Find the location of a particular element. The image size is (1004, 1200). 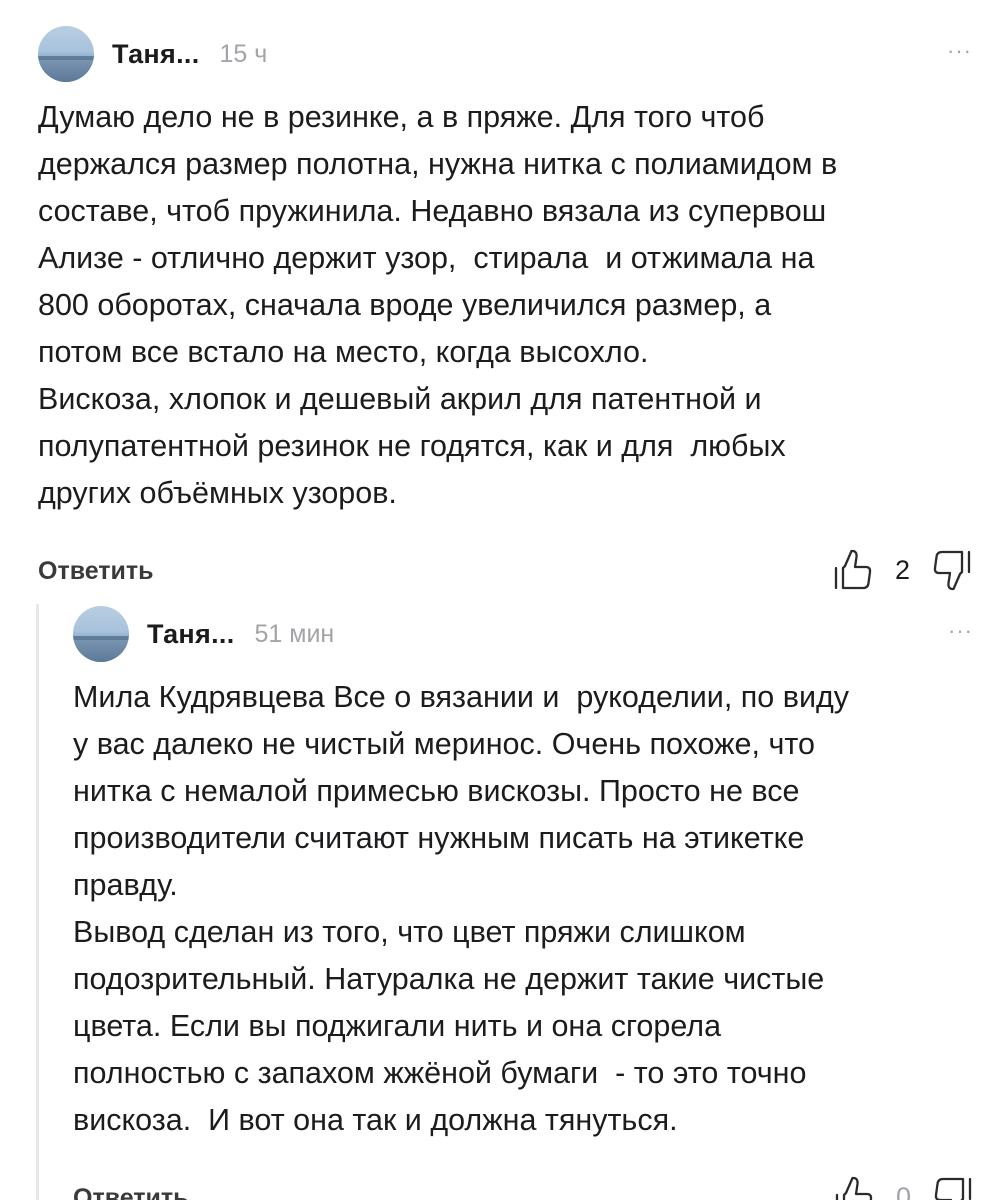

comment-footer: Ответить 2 is located at coordinates (505, 570).